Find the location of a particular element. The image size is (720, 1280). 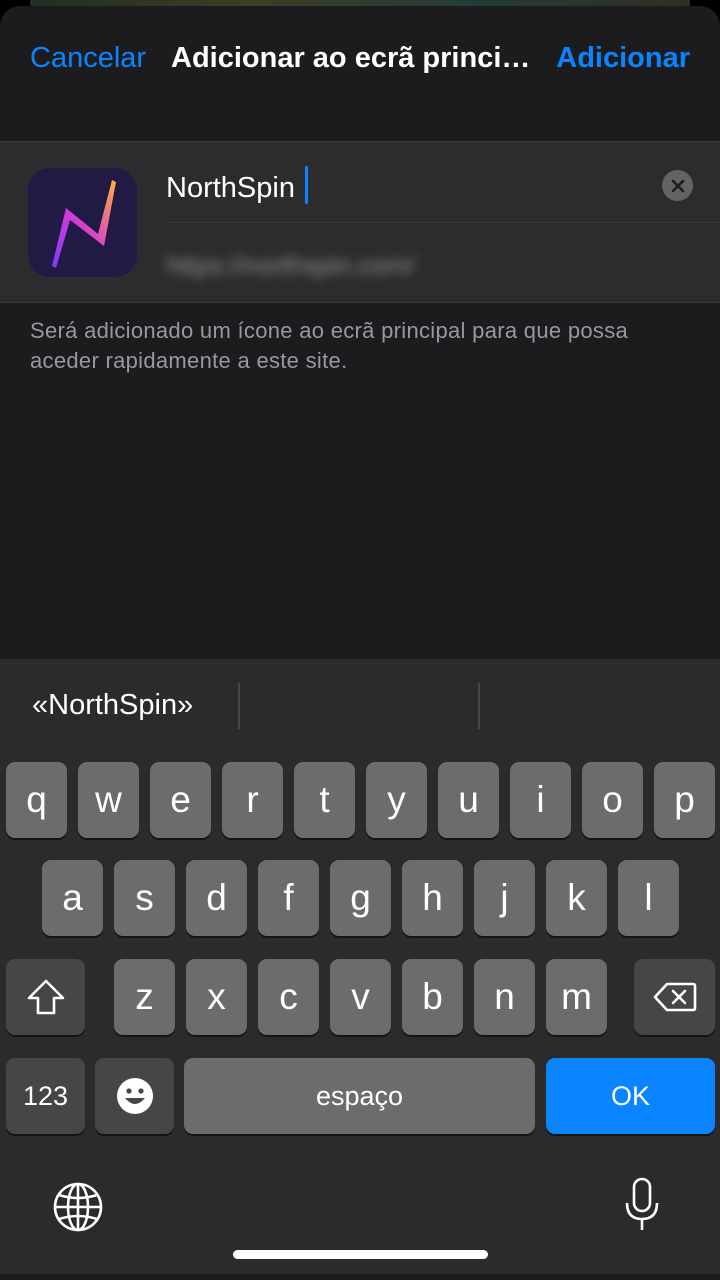

key-h: h is located at coordinates (432, 898).